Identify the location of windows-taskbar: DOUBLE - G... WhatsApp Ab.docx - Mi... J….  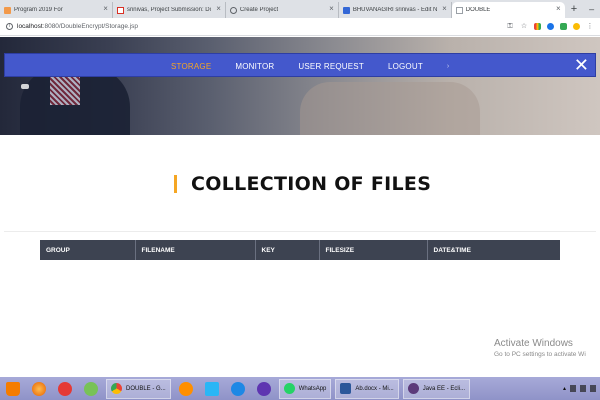
(300, 388).